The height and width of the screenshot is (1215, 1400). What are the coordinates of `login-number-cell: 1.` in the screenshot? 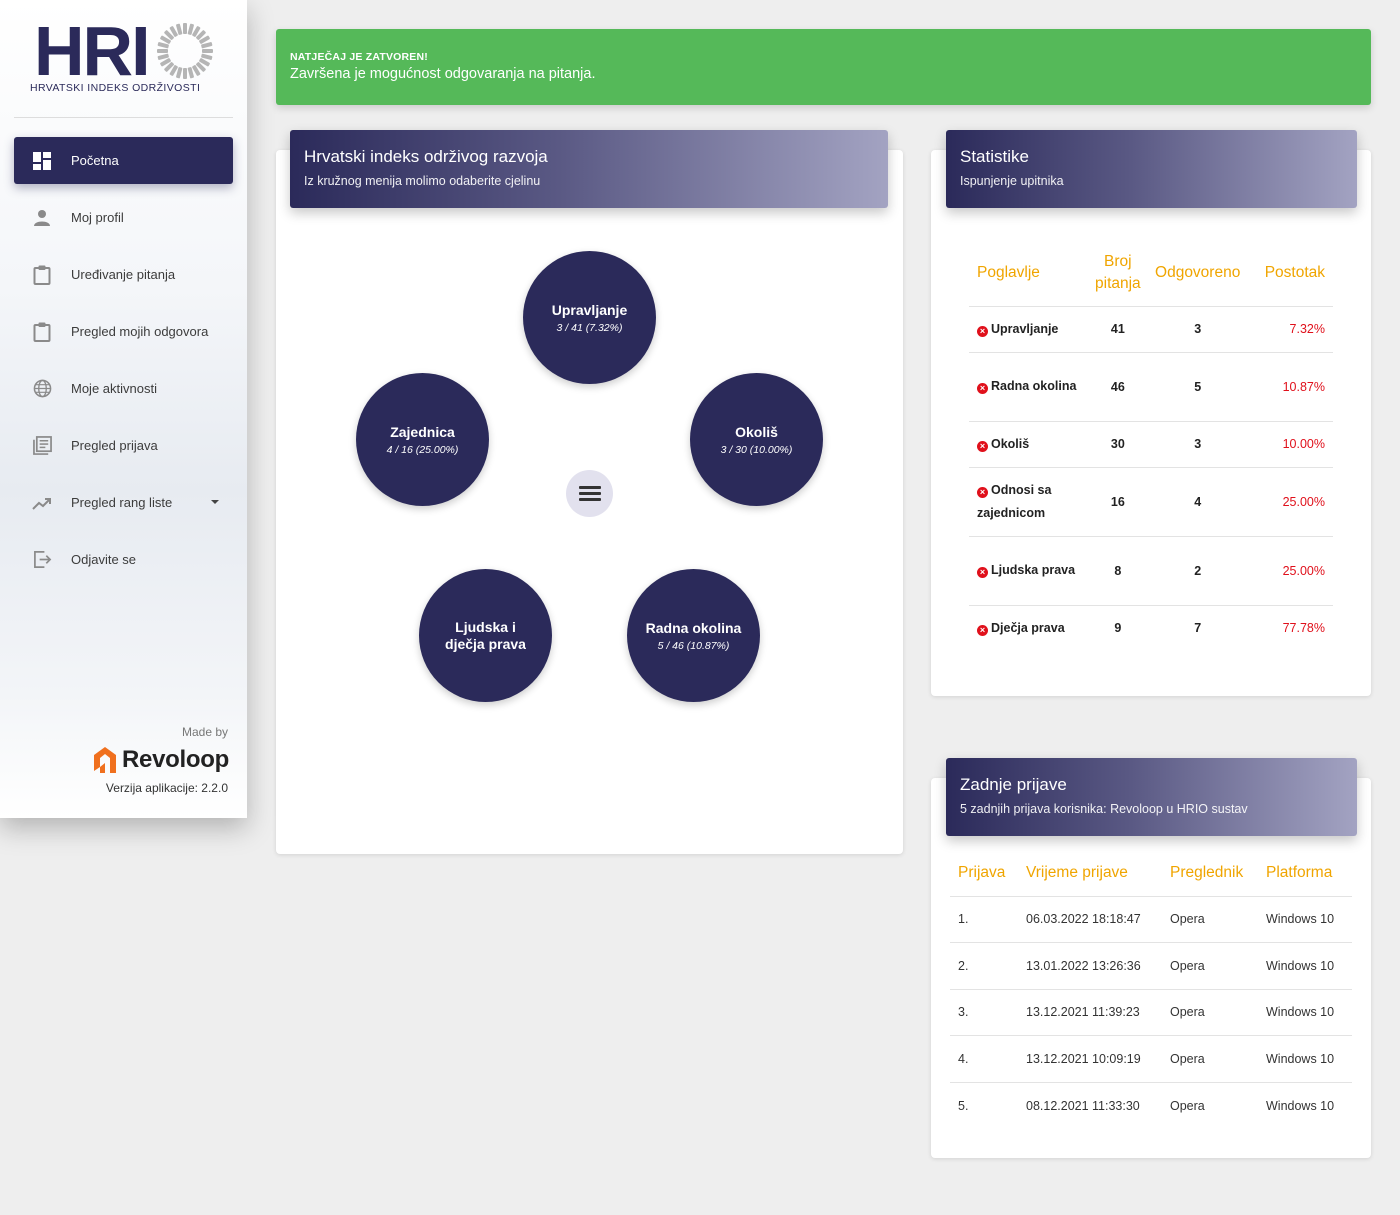 It's located at (984, 919).